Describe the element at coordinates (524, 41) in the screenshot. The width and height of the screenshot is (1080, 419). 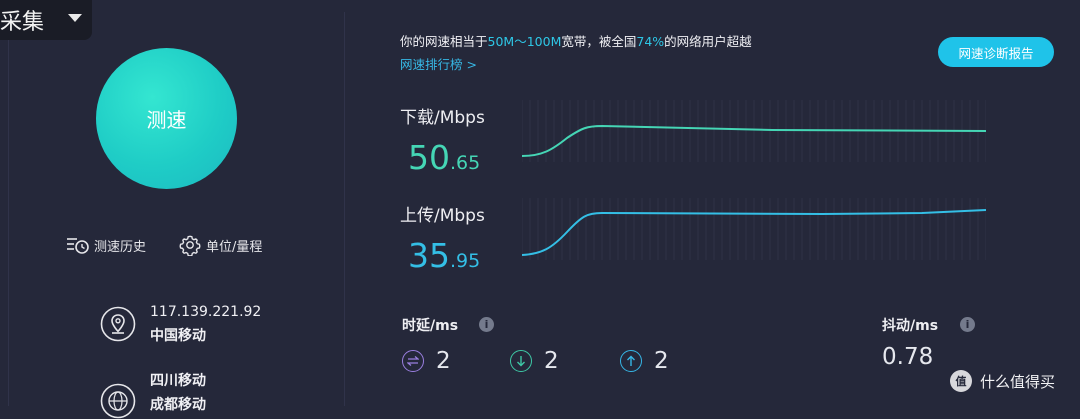
I see `summary-bandwidth: 50M～100M` at that location.